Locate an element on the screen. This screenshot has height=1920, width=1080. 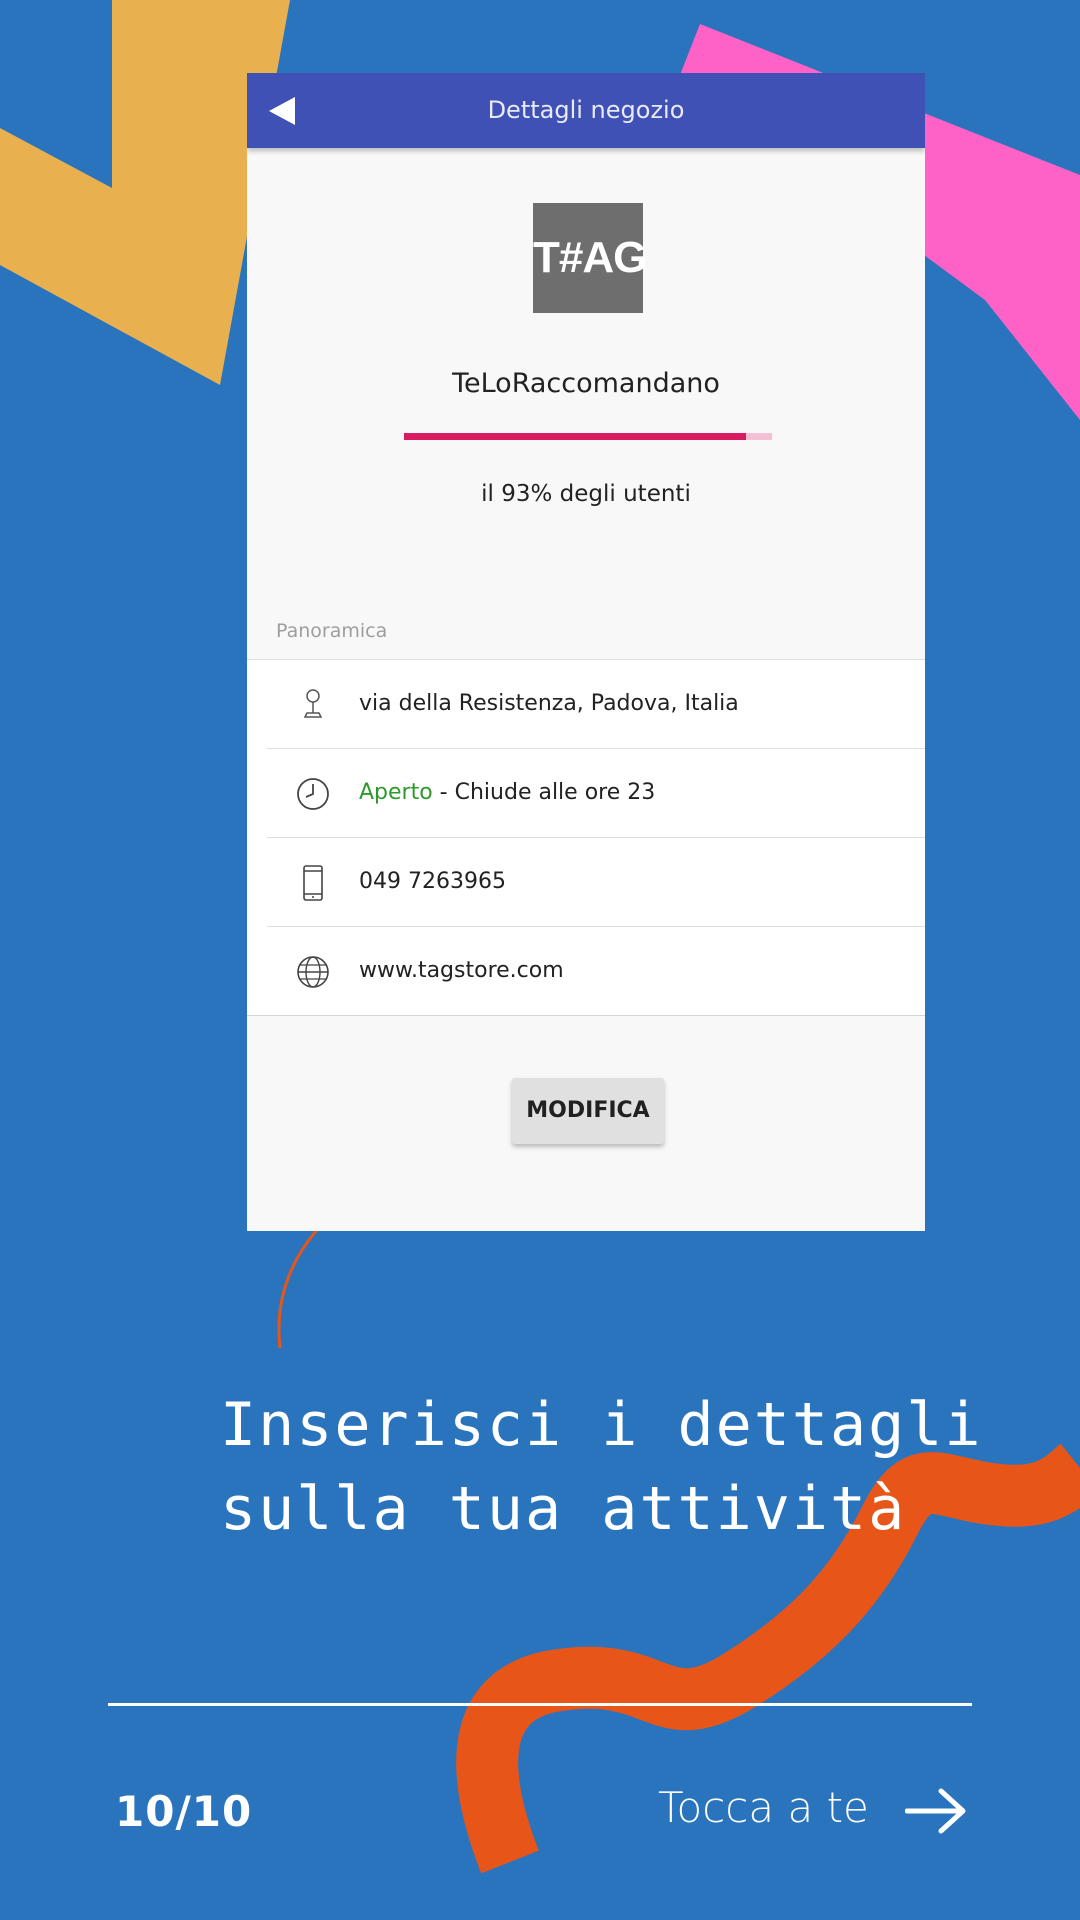
app-bar-title: Dettagli negozio is located at coordinates (586, 110).